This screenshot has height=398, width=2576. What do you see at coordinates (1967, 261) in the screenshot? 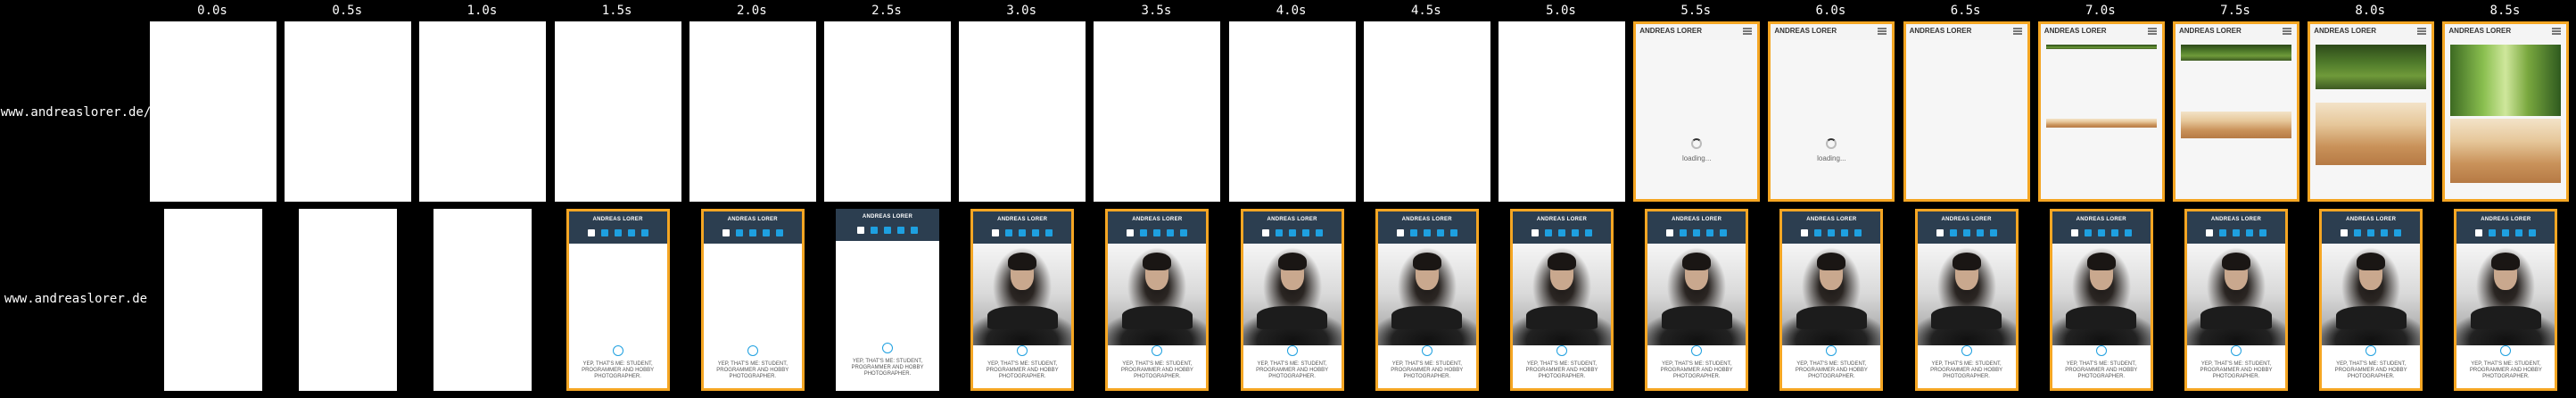
I see `hair` at bounding box center [1967, 261].